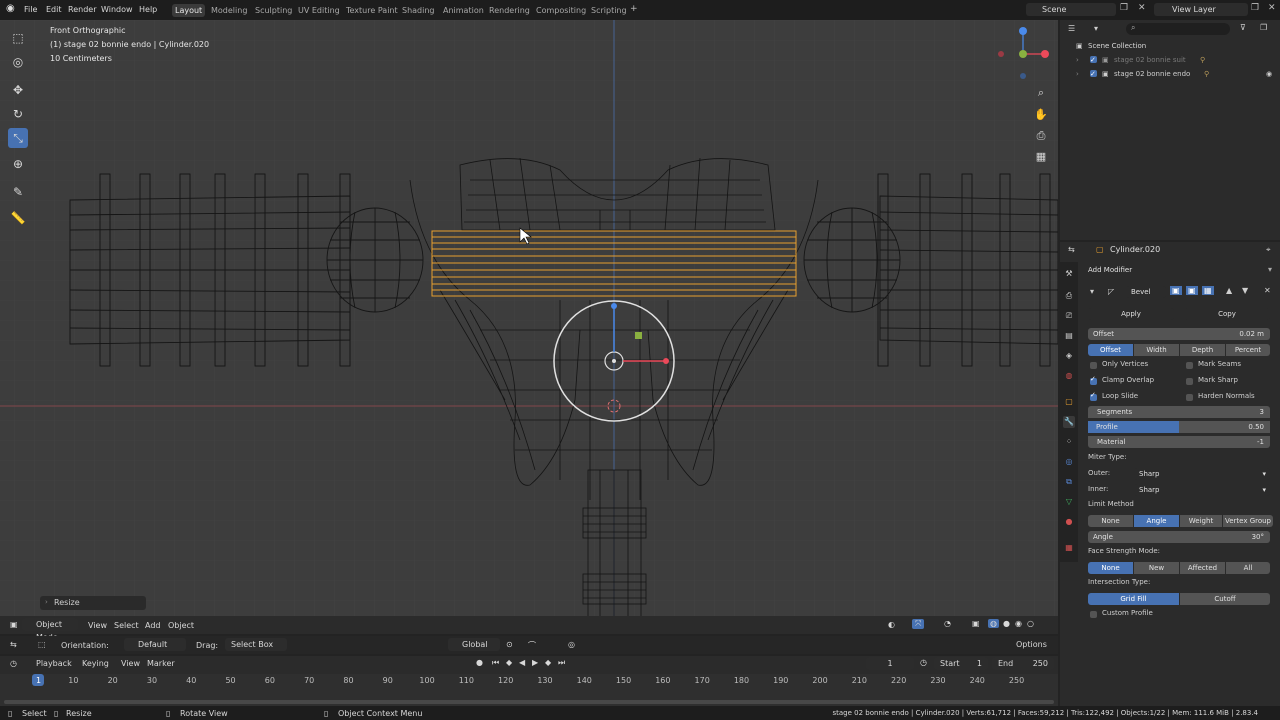 This screenshot has width=1280, height=720. Describe the element at coordinates (1179, 427) in the screenshot. I see `profile-slider: Profile 0.50` at that location.